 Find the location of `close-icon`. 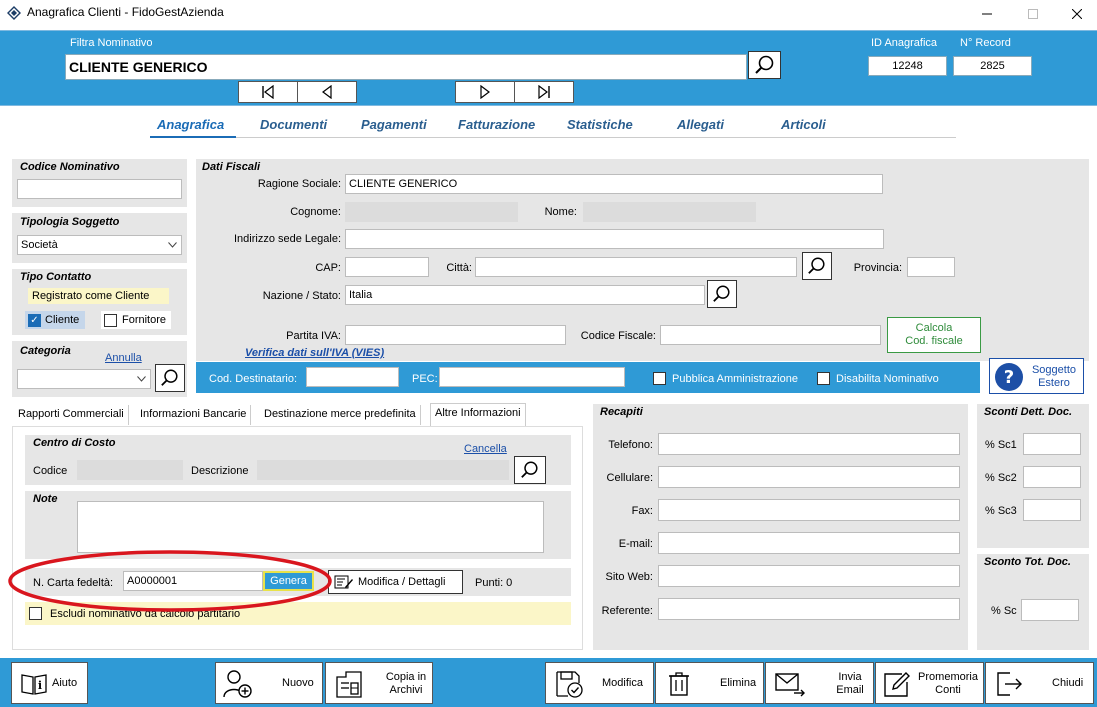

close-icon is located at coordinates (1077, 14).